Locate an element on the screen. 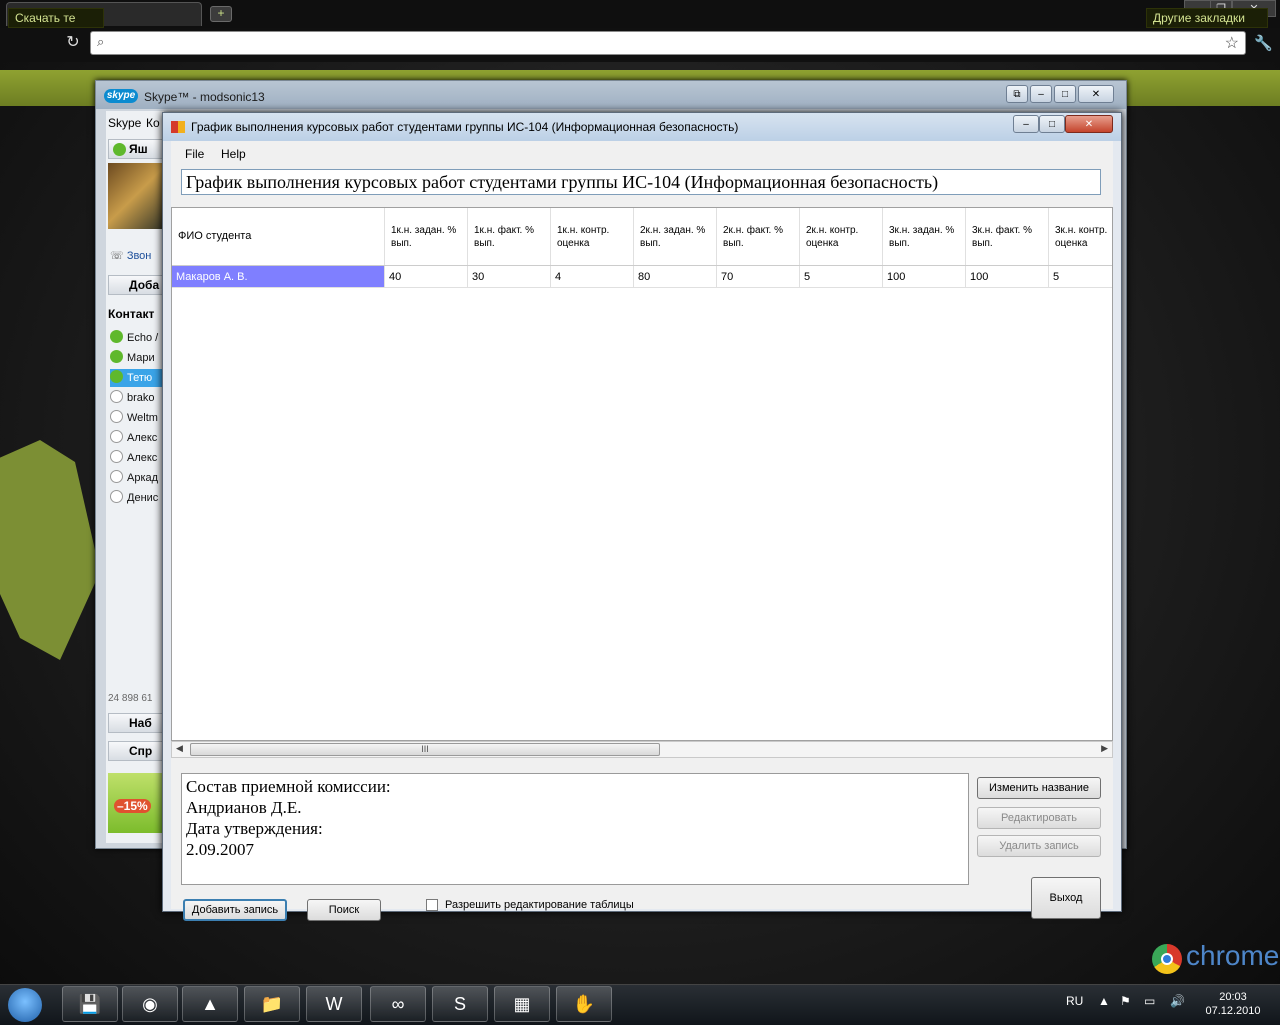  online-status-icon is located at coordinates (119, 149).